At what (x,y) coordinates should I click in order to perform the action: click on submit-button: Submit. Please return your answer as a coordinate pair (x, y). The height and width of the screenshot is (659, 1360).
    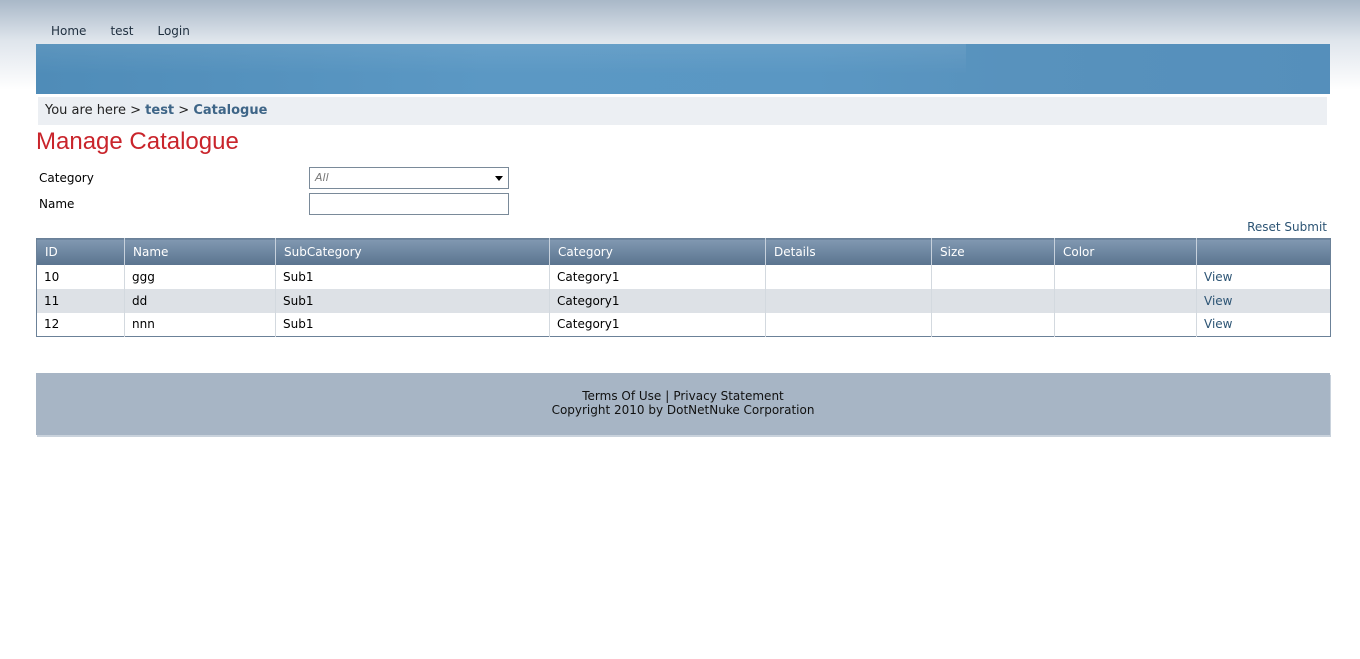
    Looking at the image, I should click on (1305, 227).